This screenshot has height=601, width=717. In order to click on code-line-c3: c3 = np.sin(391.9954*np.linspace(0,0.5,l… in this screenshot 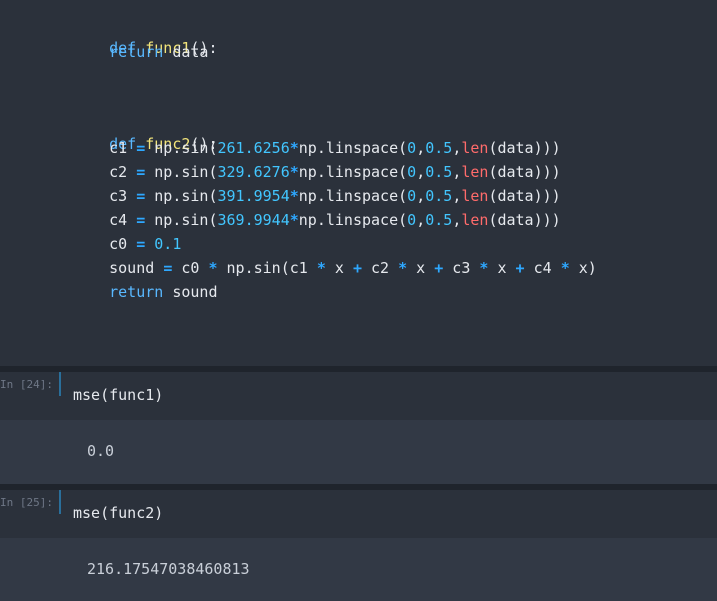, I will do `click(317, 196)`.